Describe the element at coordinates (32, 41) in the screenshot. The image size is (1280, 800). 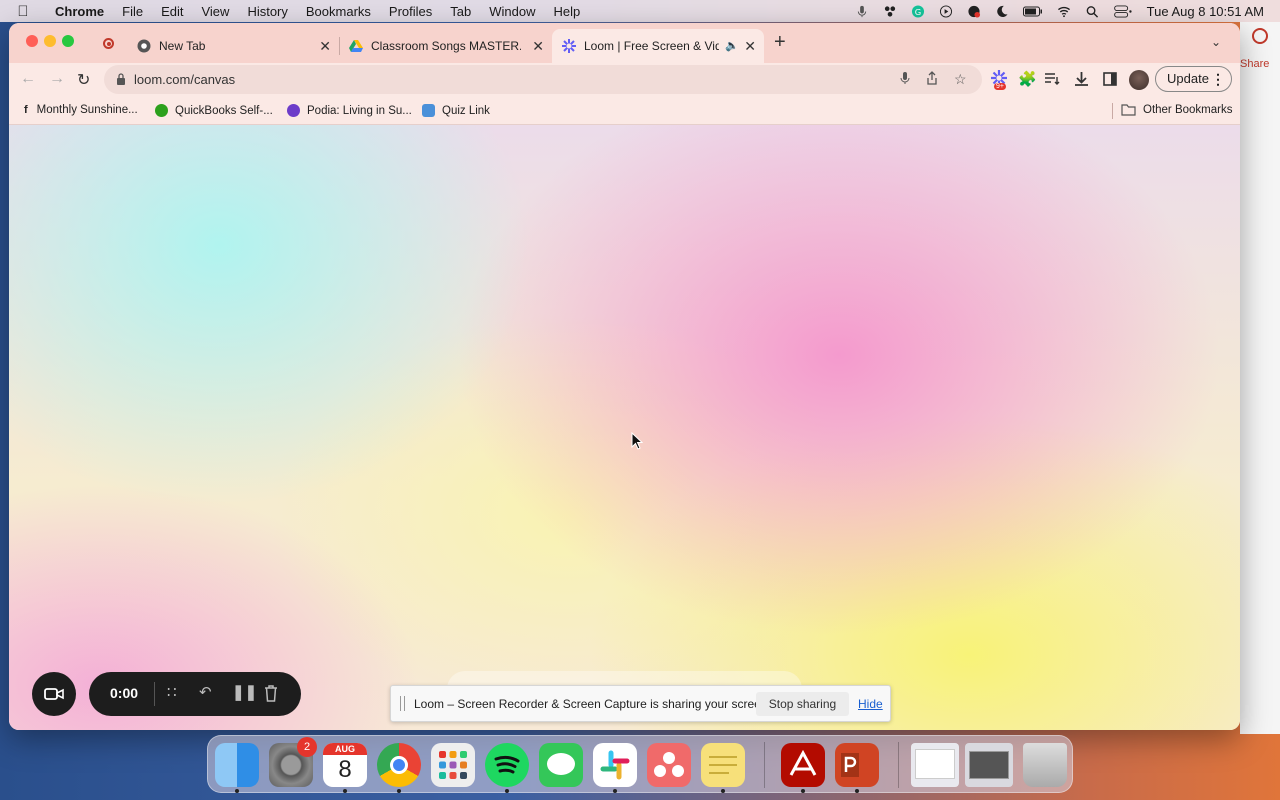
I see `close-window-button` at that location.